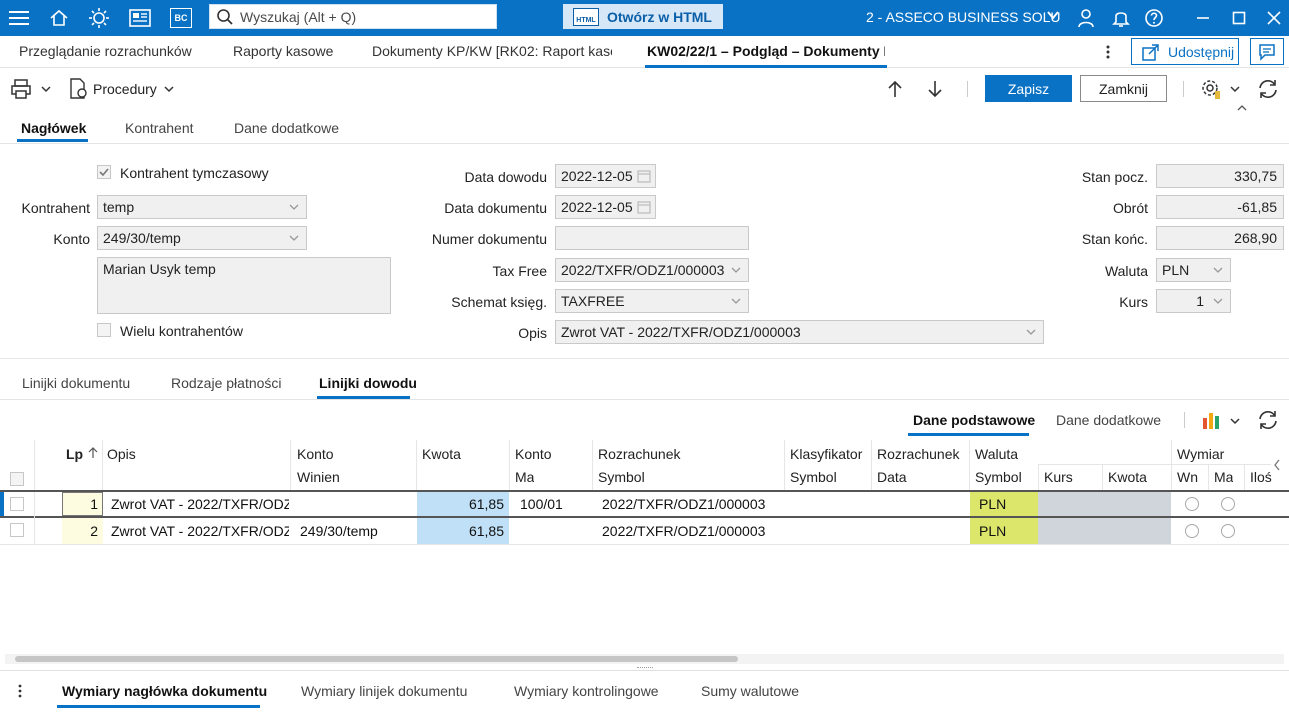 Image resolution: width=1289 pixels, height=712 pixels. What do you see at coordinates (19, 18) in the screenshot?
I see `hamburger-menu-icon` at bounding box center [19, 18].